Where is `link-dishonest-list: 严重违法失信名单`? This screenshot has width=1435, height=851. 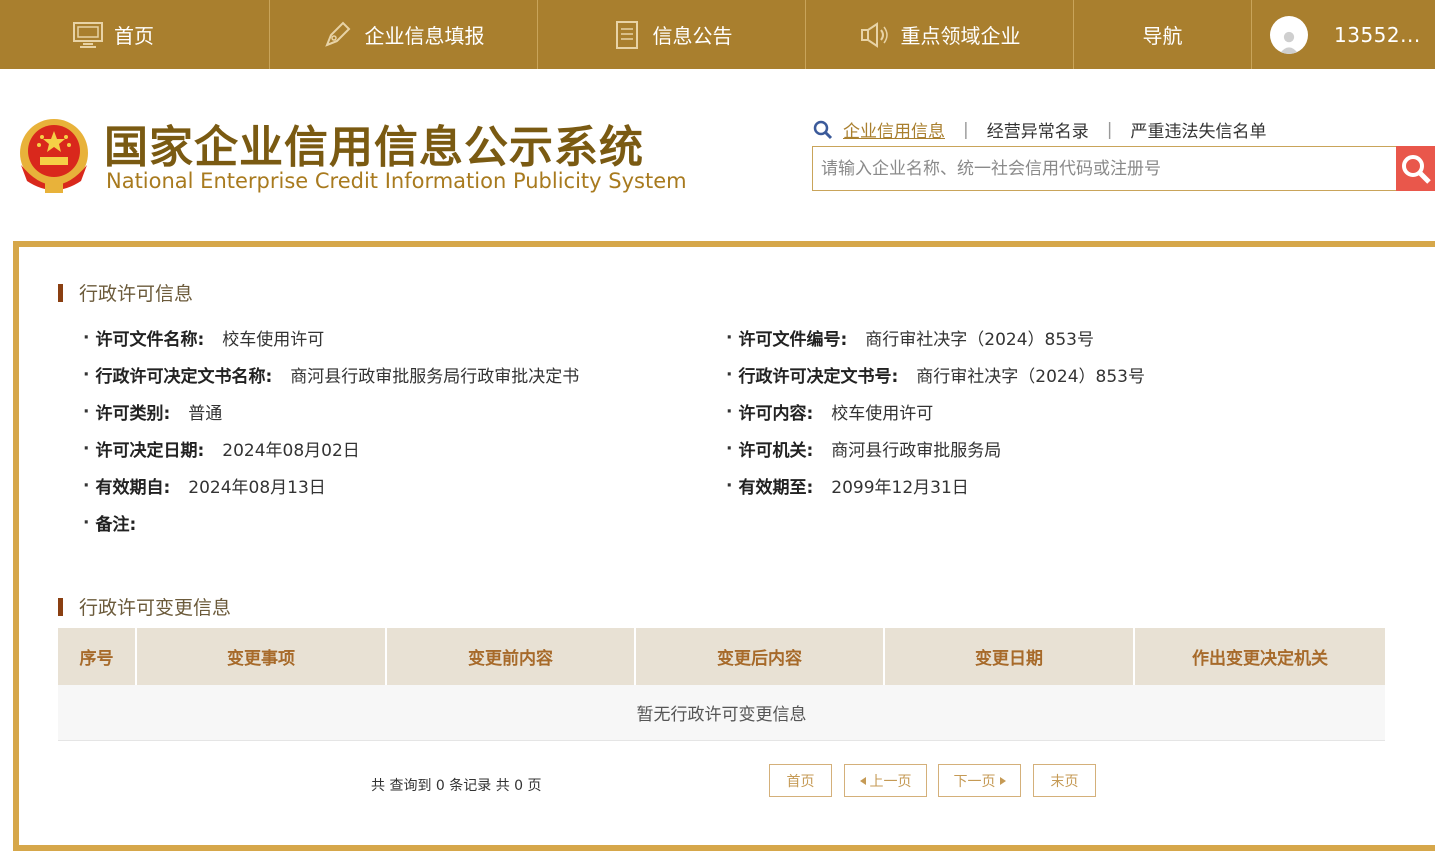
link-dishonest-list: 严重违法失信名单 is located at coordinates (1198, 129).